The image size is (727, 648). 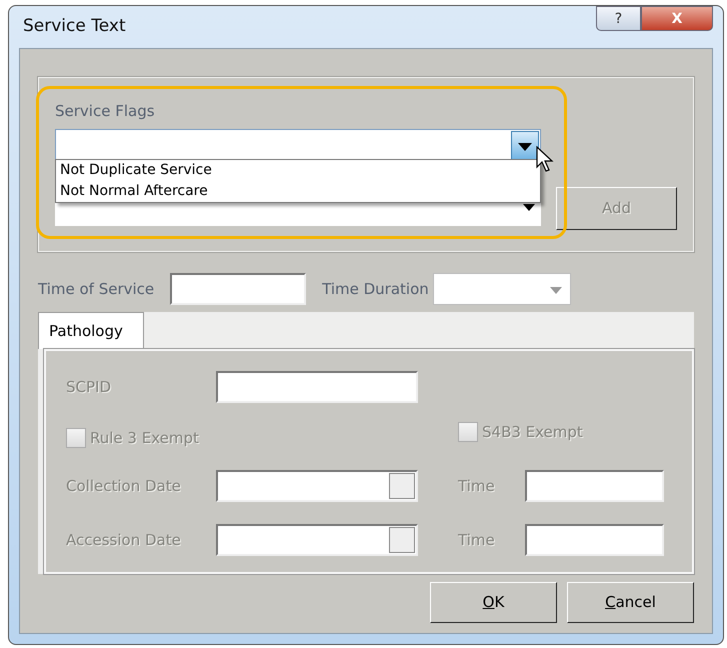 What do you see at coordinates (144, 438) in the screenshot?
I see `checkbox-label: Rule 3 Exempt` at bounding box center [144, 438].